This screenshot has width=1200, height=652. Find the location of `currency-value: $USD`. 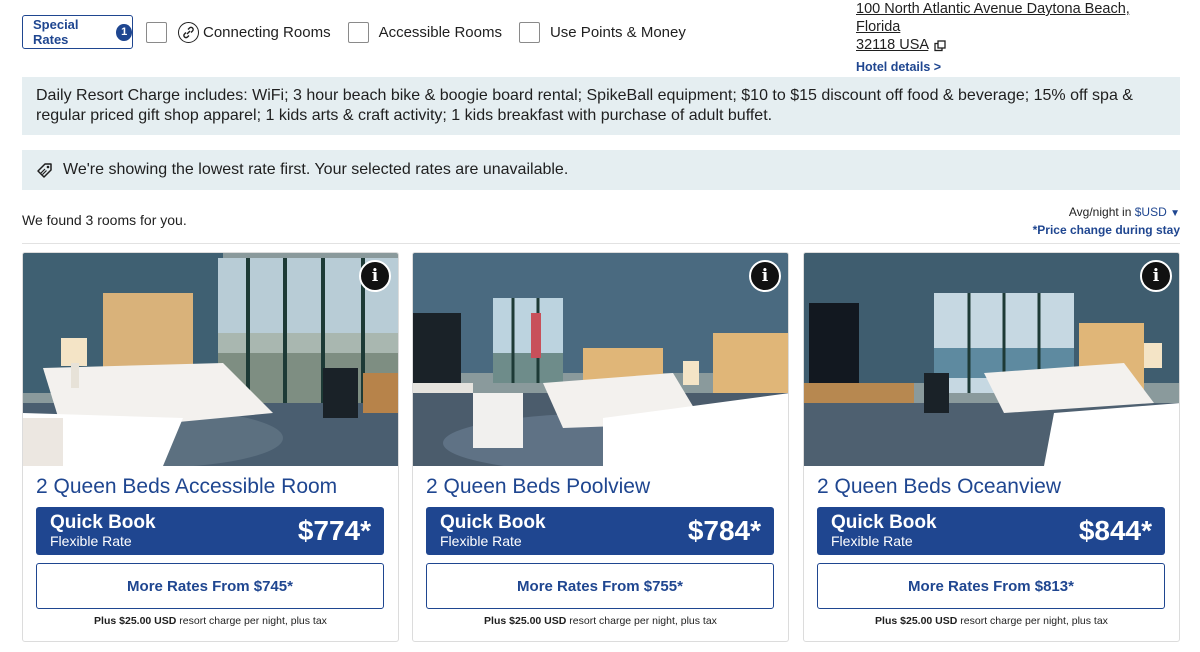

currency-value: $USD is located at coordinates (1150, 212).